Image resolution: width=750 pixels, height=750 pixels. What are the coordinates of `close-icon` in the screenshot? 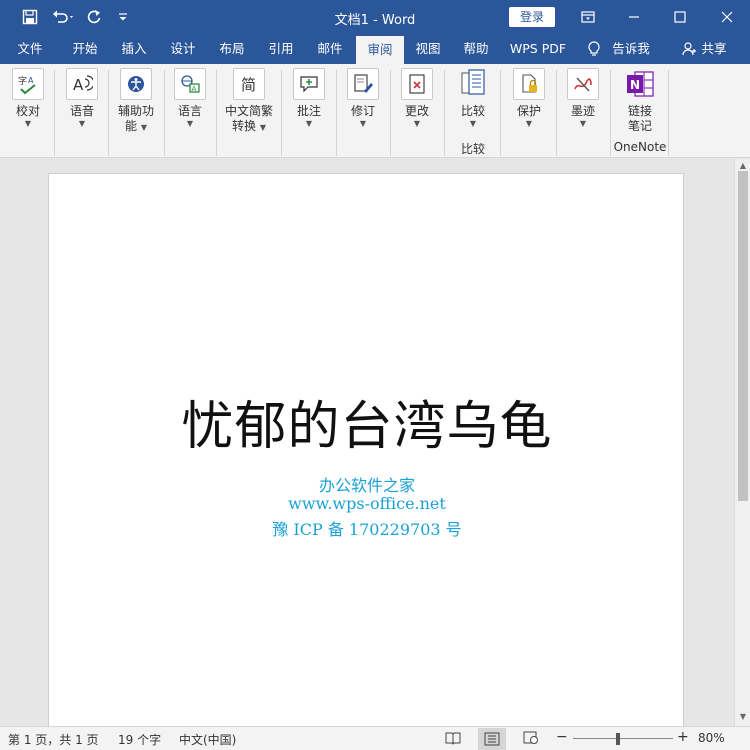 It's located at (727, 17).